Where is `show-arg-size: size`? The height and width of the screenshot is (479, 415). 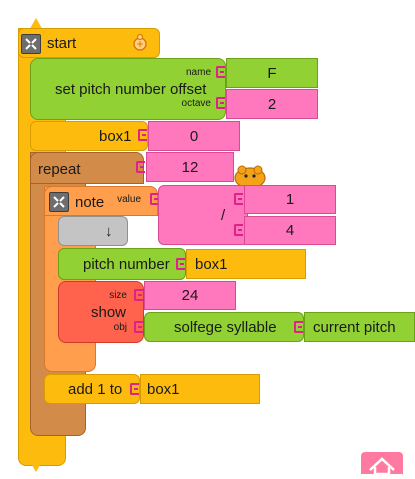 show-arg-size: size is located at coordinates (118, 295).